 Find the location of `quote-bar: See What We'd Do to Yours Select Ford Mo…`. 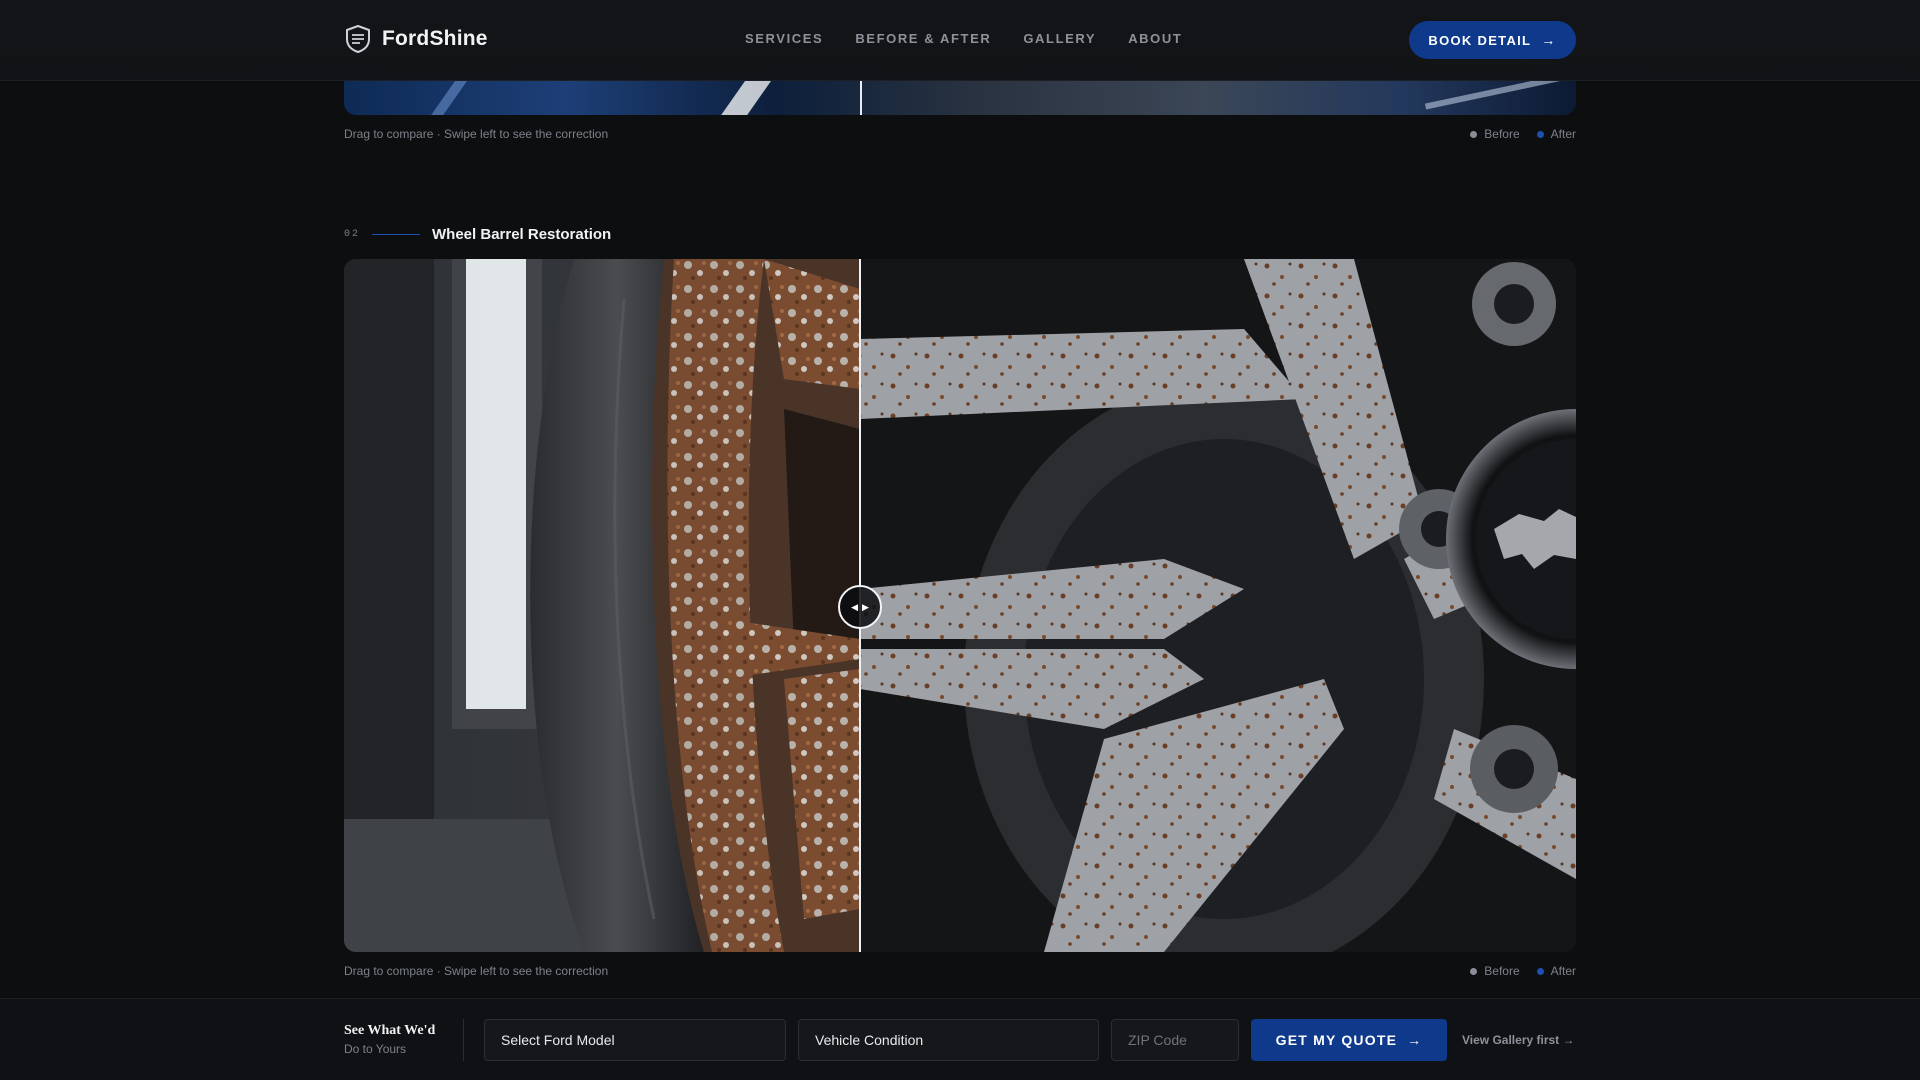

quote-bar: See What We'd Do to Yours Select Ford Mo… is located at coordinates (960, 1039).